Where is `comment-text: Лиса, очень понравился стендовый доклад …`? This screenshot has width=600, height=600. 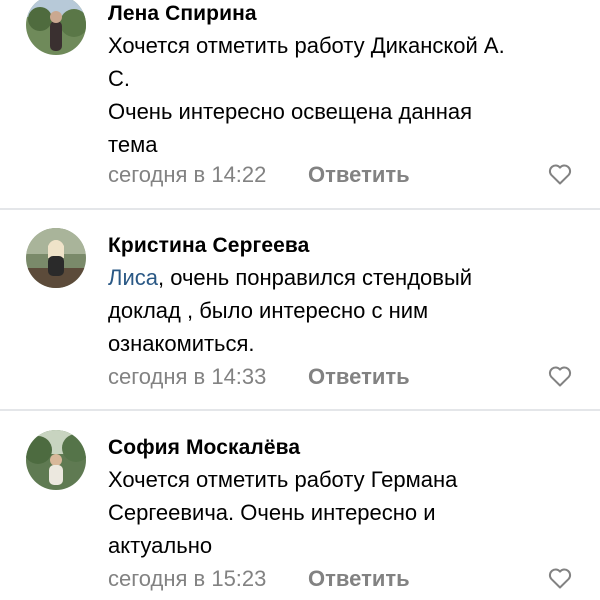 comment-text: Лиса, очень понравился стендовый доклад … is located at coordinates (333, 310).